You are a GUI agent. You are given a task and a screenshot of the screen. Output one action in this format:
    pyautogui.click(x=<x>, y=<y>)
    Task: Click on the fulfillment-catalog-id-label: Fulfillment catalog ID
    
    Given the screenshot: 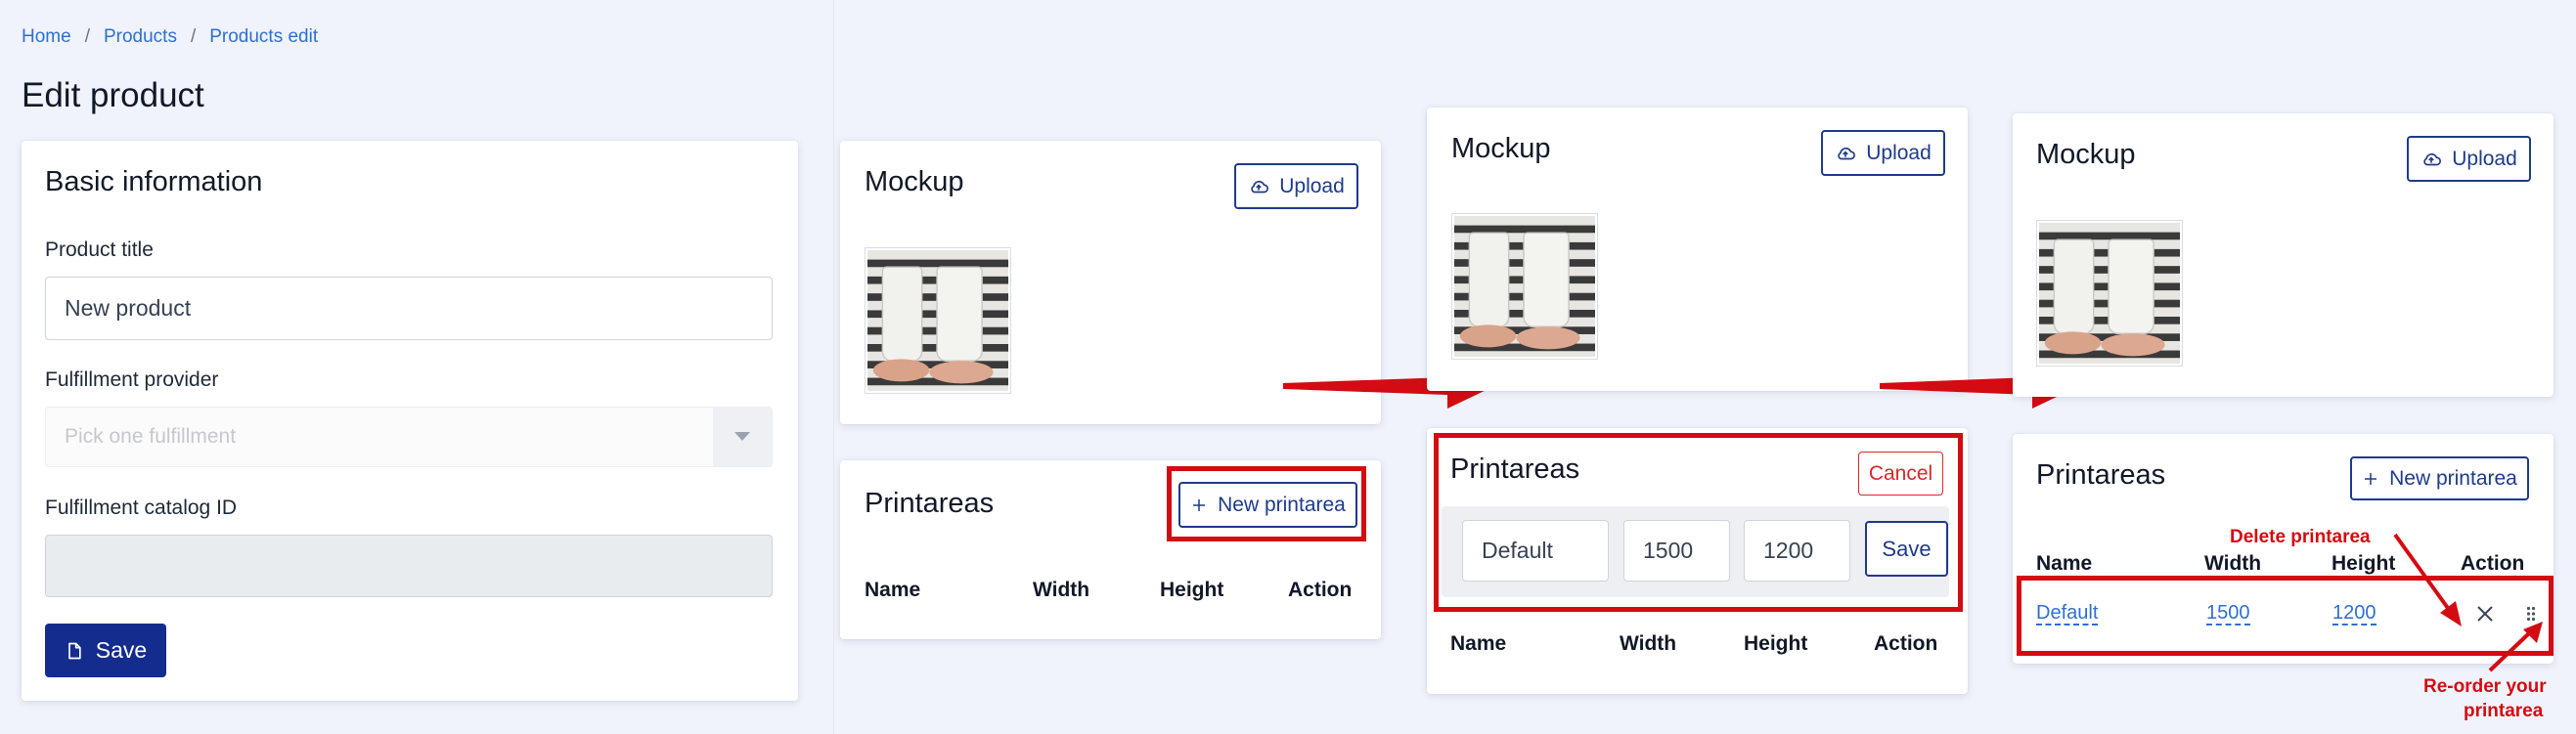 What is the action you would take?
    pyautogui.click(x=141, y=508)
    